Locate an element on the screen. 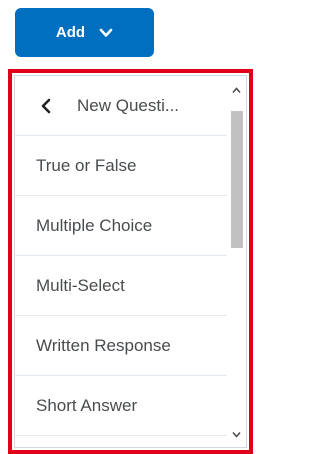 The width and height of the screenshot is (320, 454). menu-item-multiple-choice: Multiple Choice is located at coordinates (123, 226).